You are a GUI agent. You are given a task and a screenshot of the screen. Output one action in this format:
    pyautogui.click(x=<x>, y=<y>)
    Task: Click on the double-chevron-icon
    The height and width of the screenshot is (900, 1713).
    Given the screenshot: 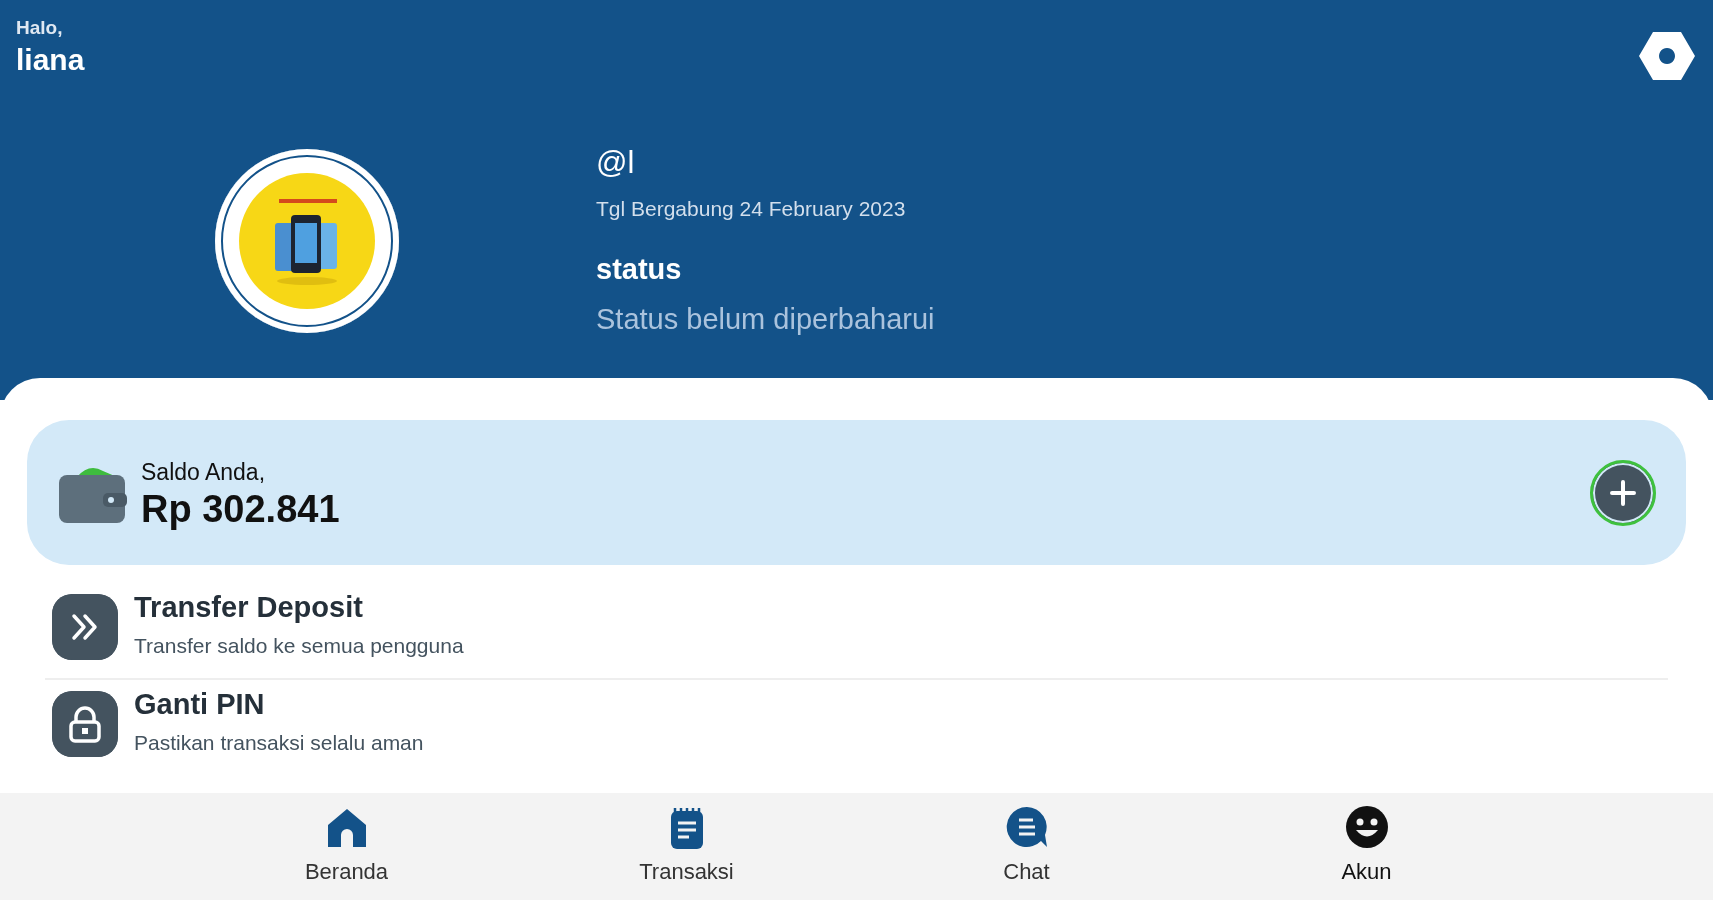 What is the action you would take?
    pyautogui.click(x=85, y=626)
    